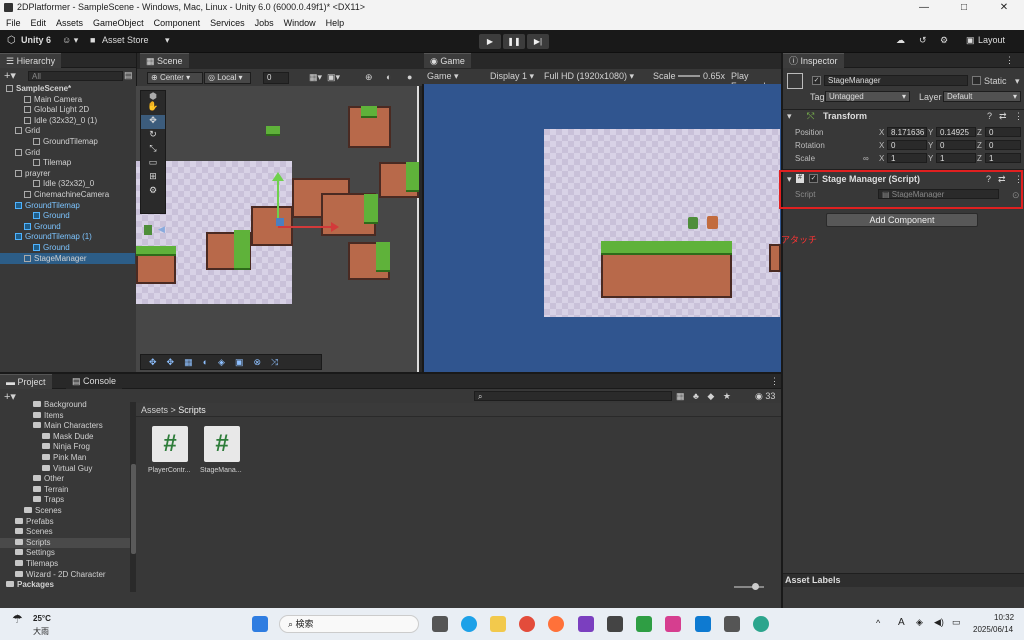 The image size is (1024, 640). I want to click on taskbar-search: ⌕ 検索, so click(349, 624).